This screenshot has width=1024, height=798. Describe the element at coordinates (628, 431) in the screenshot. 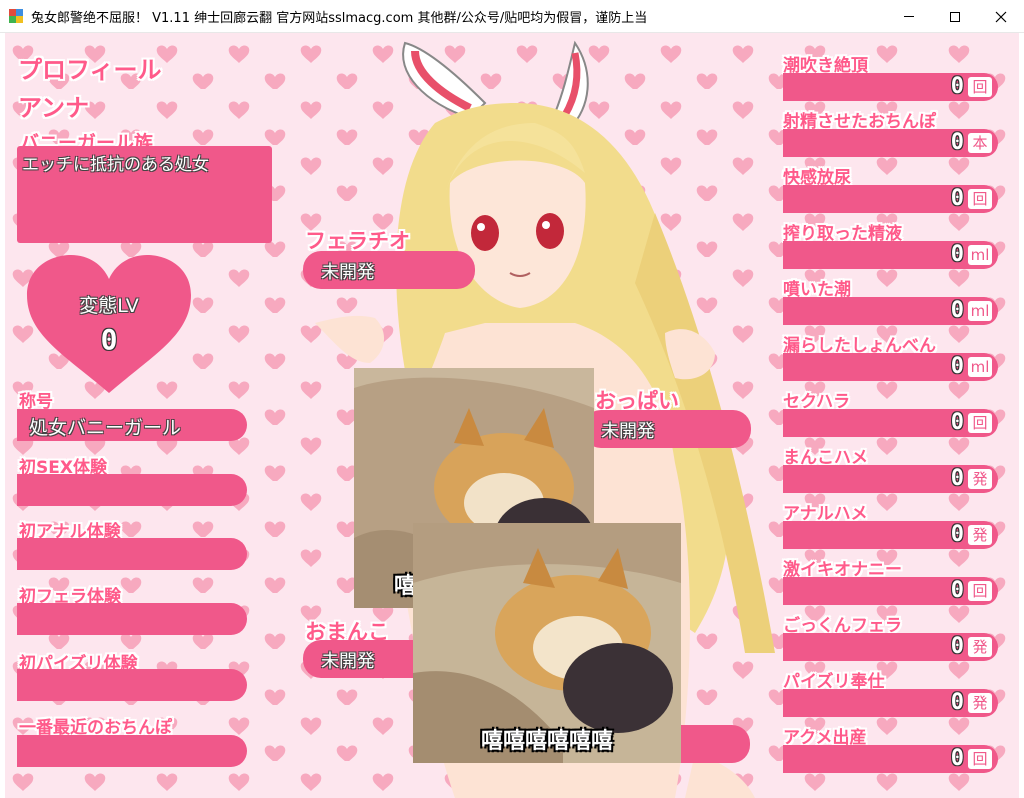

I see `oppai-value: 未開発` at that location.